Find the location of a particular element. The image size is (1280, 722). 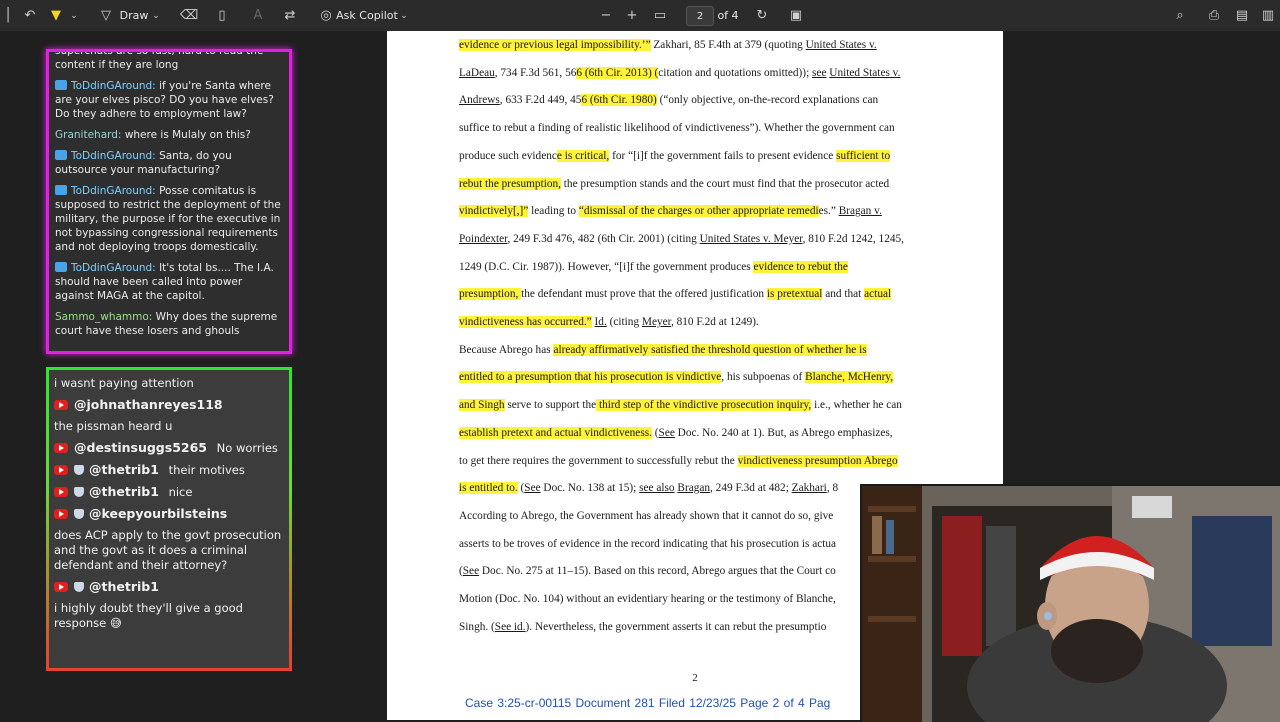

chat-username: @destinsuggs5265 is located at coordinates (140, 447).